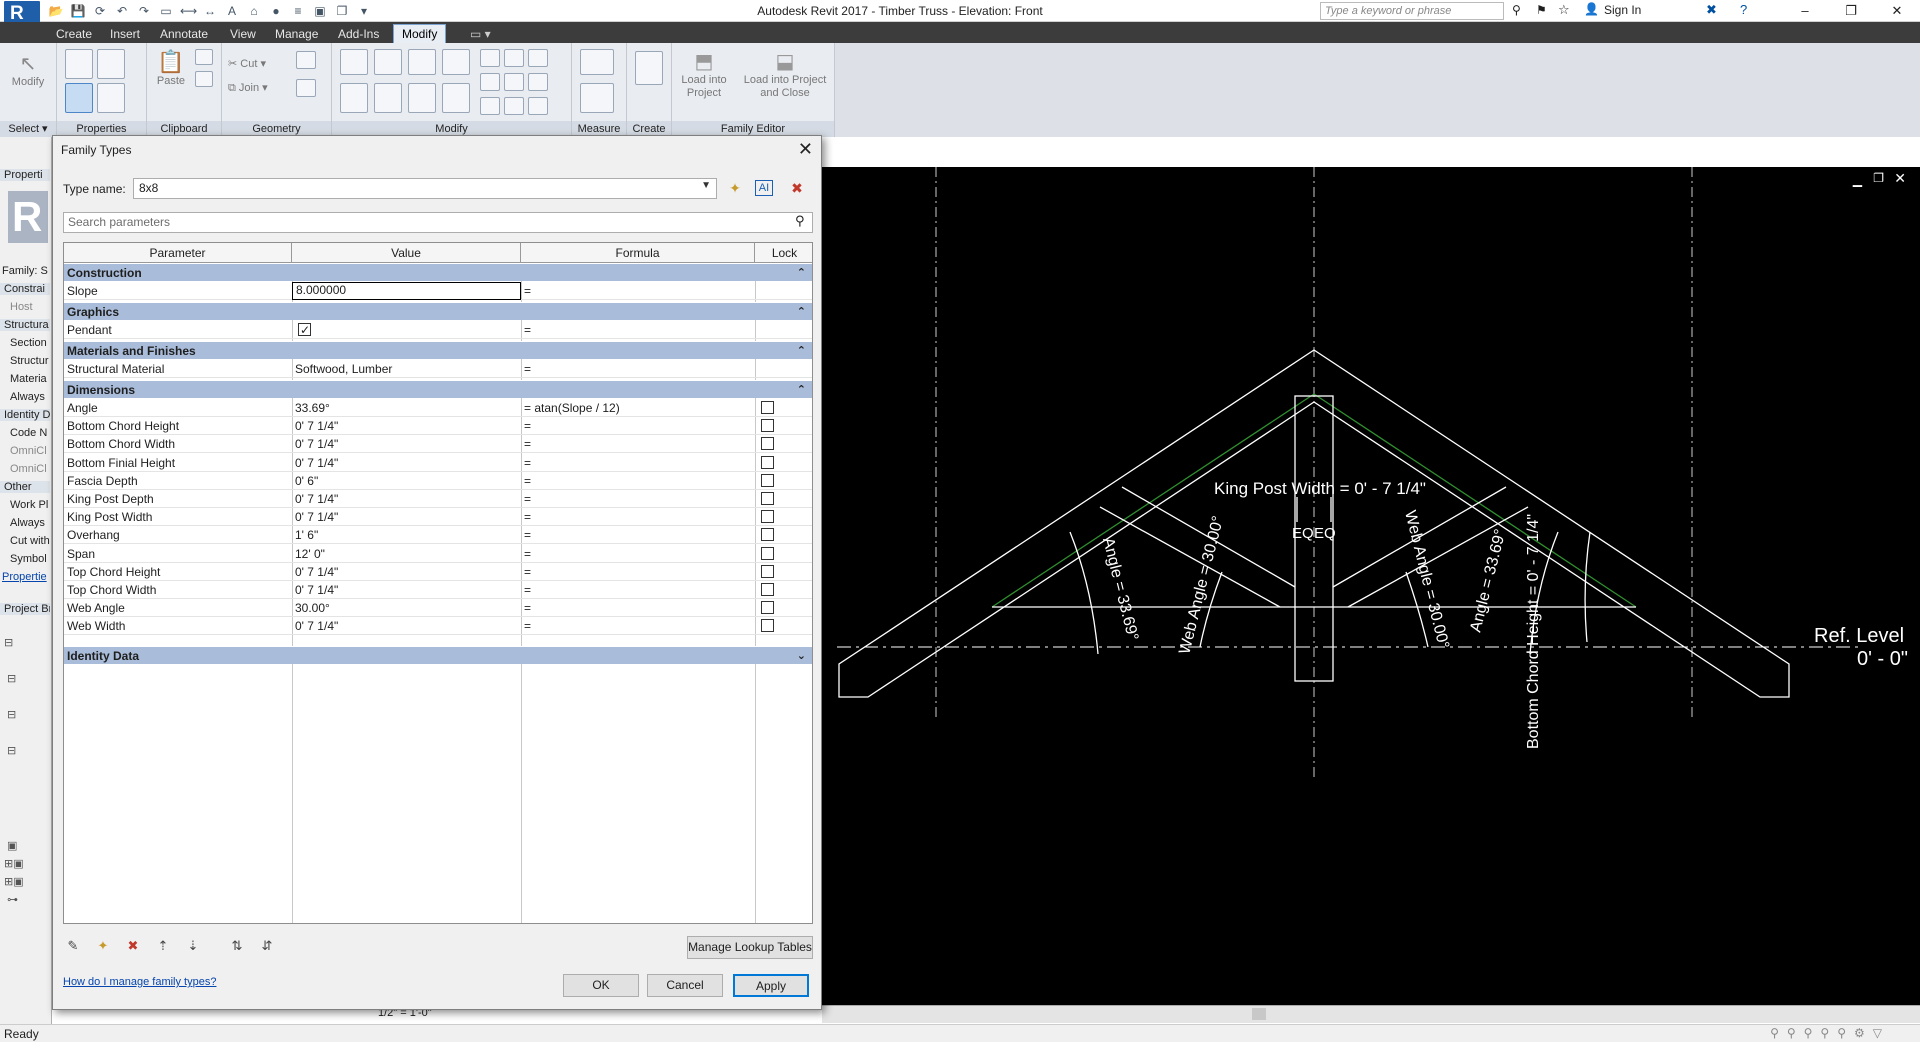  Describe the element at coordinates (100, 11) in the screenshot. I see `sync-icon: ⟳` at that location.